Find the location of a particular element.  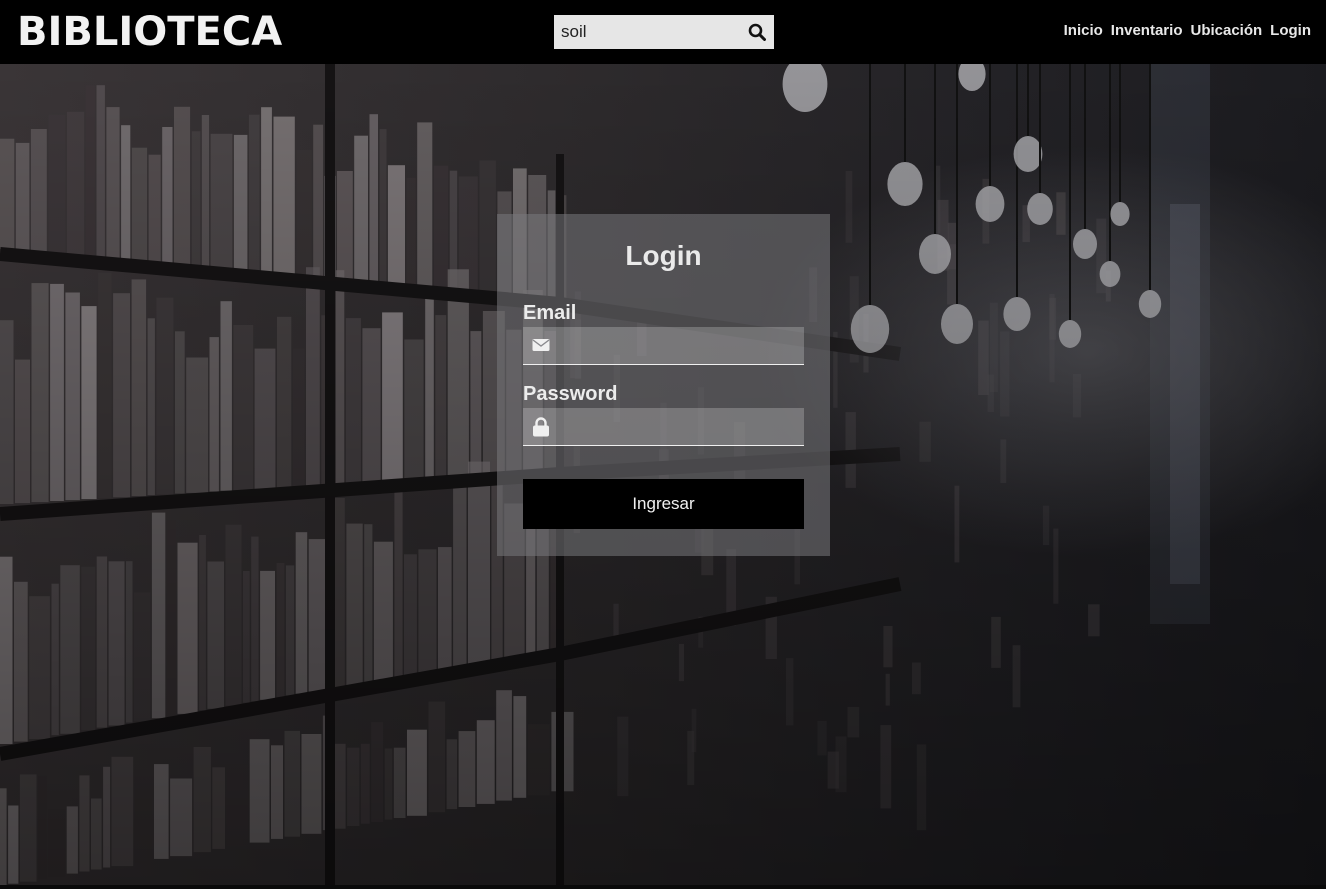

nav-link-inventario: Inventario is located at coordinates (1147, 30).